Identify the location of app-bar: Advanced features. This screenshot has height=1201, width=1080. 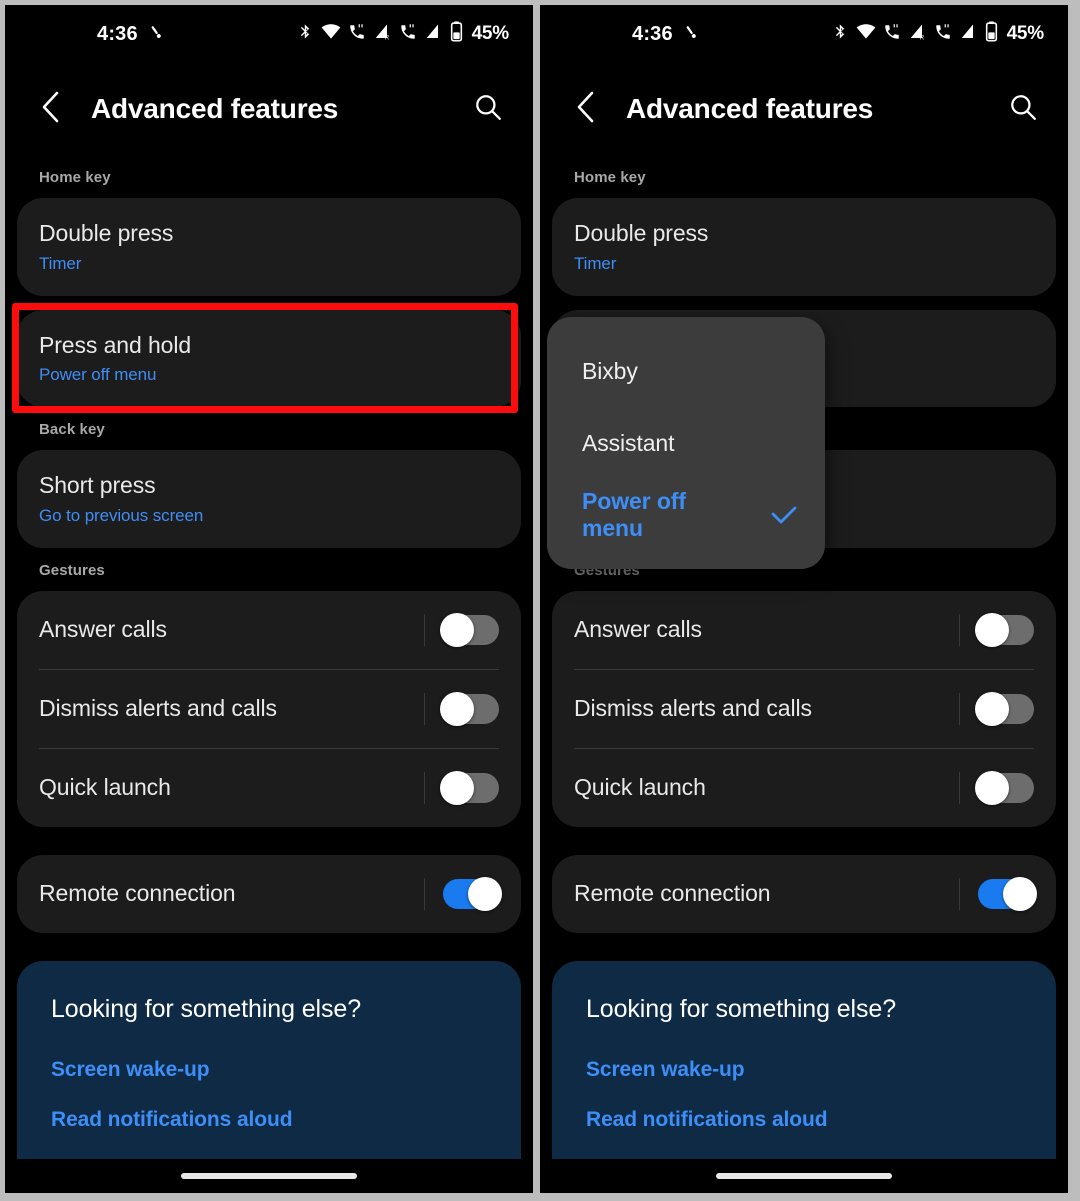
(804, 109).